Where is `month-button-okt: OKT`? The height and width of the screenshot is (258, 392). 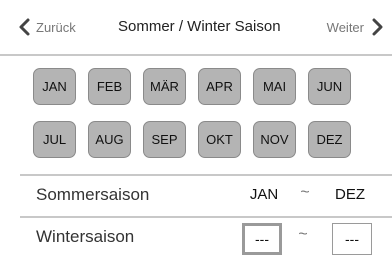
month-button-okt: OKT is located at coordinates (219, 139).